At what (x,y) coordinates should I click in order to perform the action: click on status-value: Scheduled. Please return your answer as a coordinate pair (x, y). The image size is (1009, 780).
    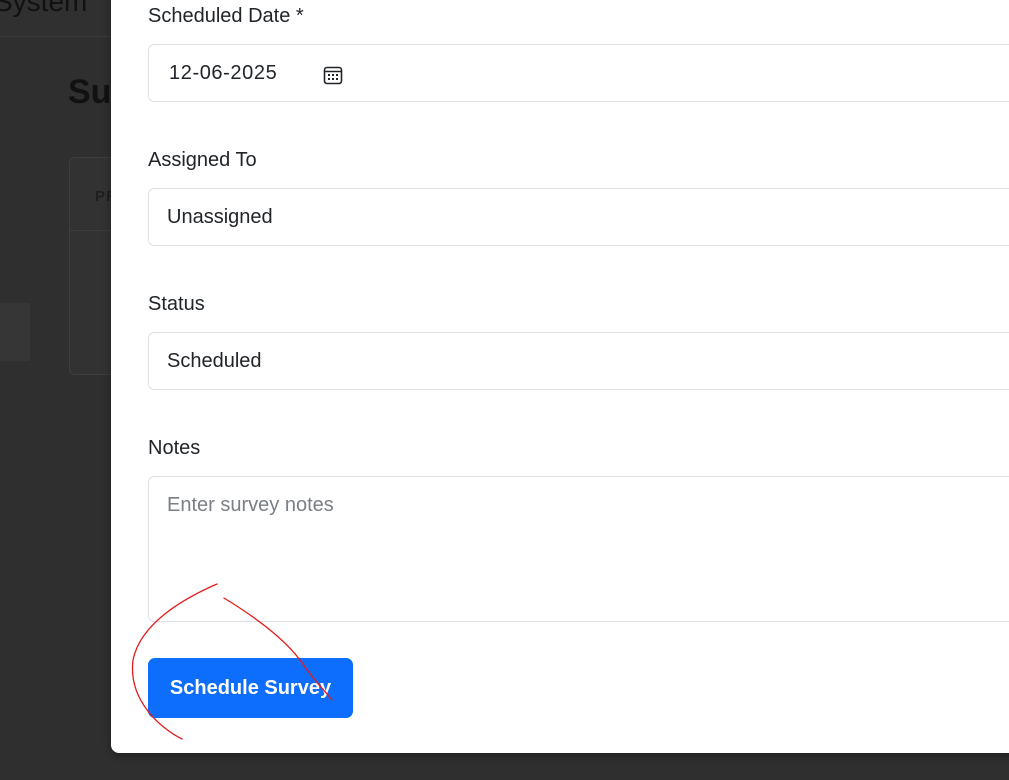
    Looking at the image, I should click on (214, 361).